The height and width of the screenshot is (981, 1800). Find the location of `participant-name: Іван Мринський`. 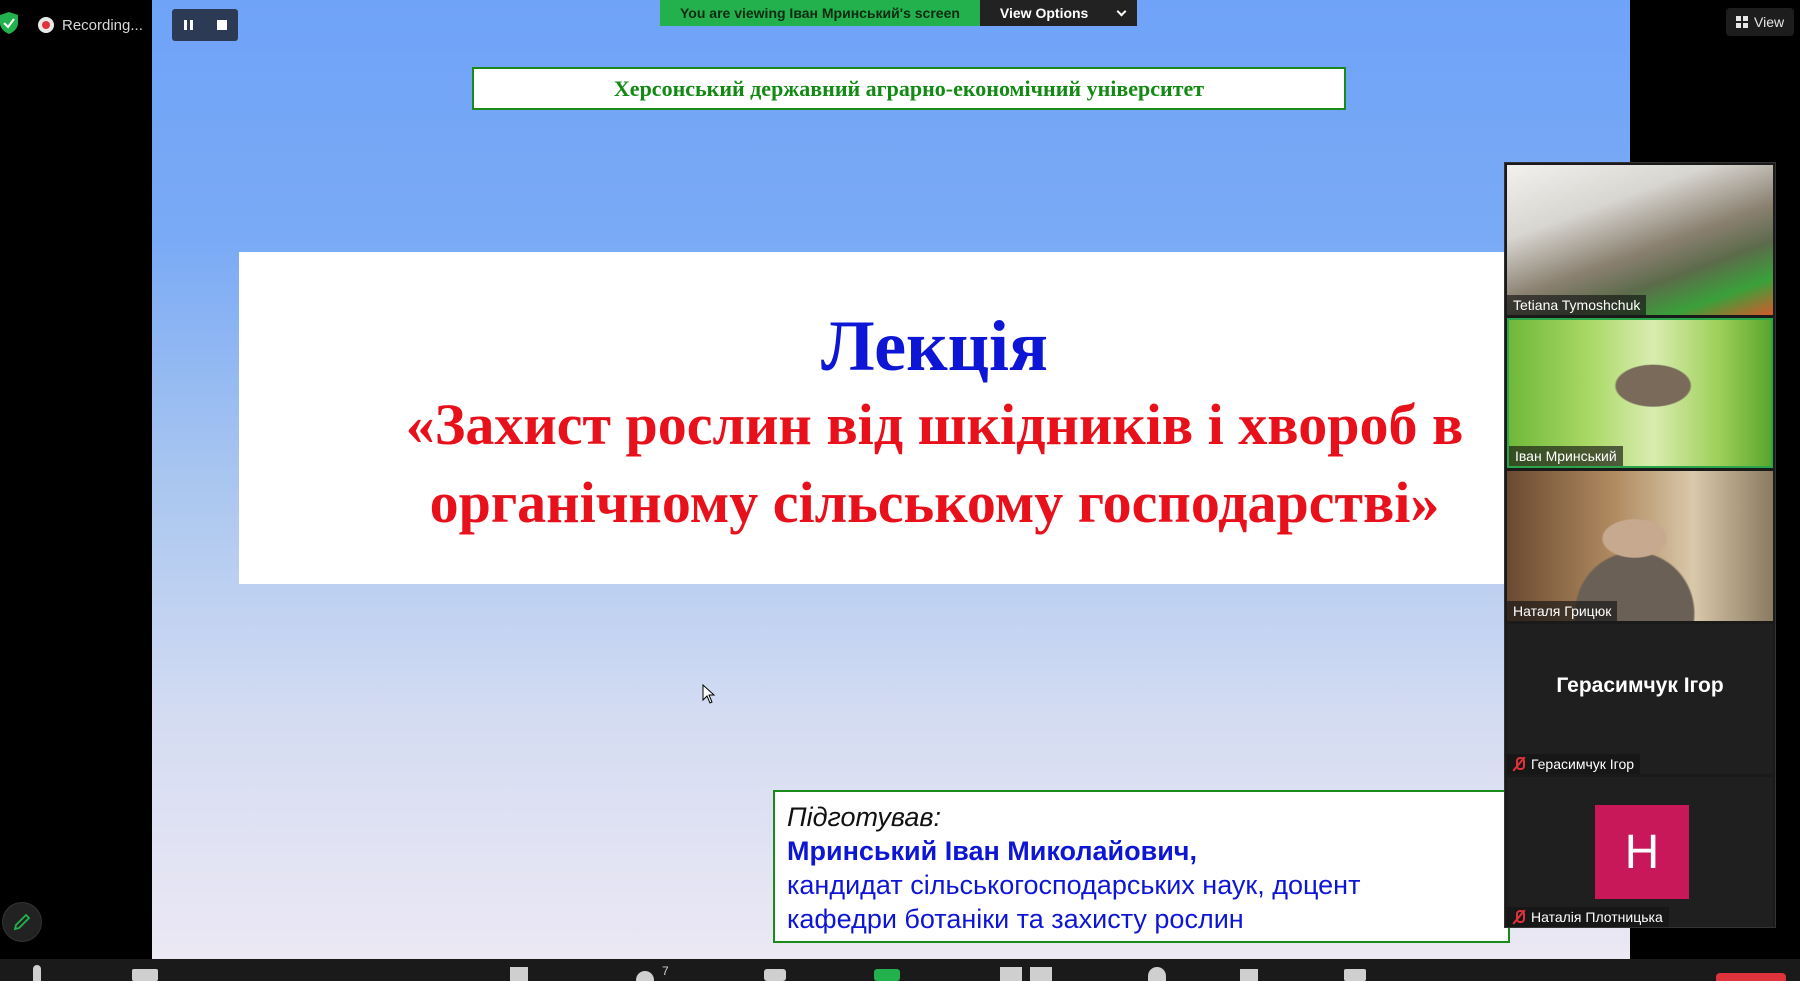

participant-name: Іван Мринський is located at coordinates (1566, 456).